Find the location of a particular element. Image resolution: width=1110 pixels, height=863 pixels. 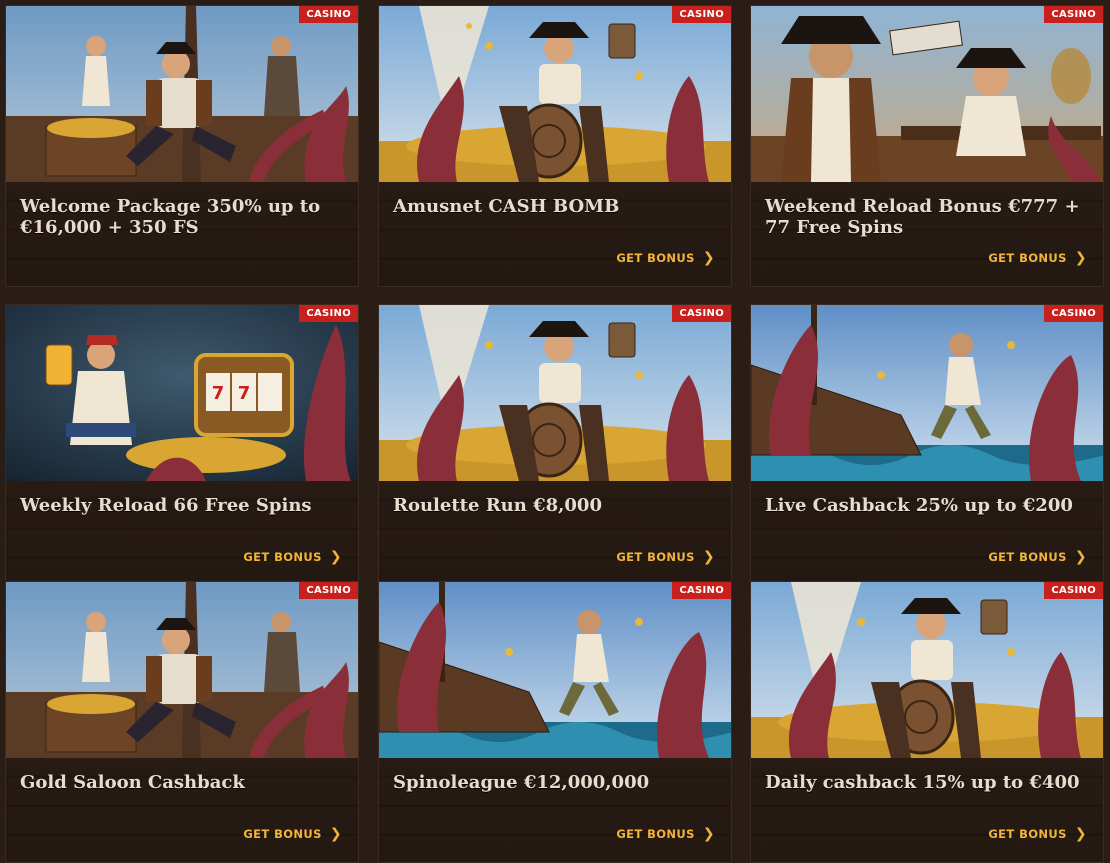

promo-title: Amusnet CASH BOMB is located at coordinates (506, 206).